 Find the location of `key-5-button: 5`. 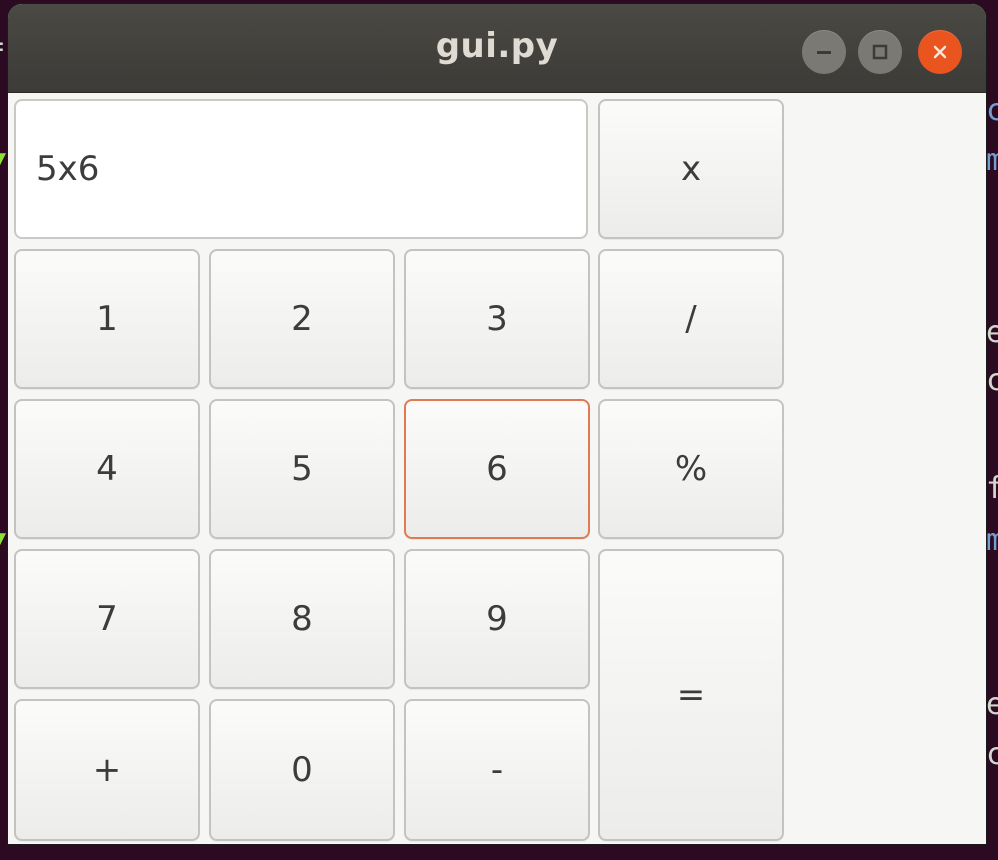

key-5-button: 5 is located at coordinates (302, 469).